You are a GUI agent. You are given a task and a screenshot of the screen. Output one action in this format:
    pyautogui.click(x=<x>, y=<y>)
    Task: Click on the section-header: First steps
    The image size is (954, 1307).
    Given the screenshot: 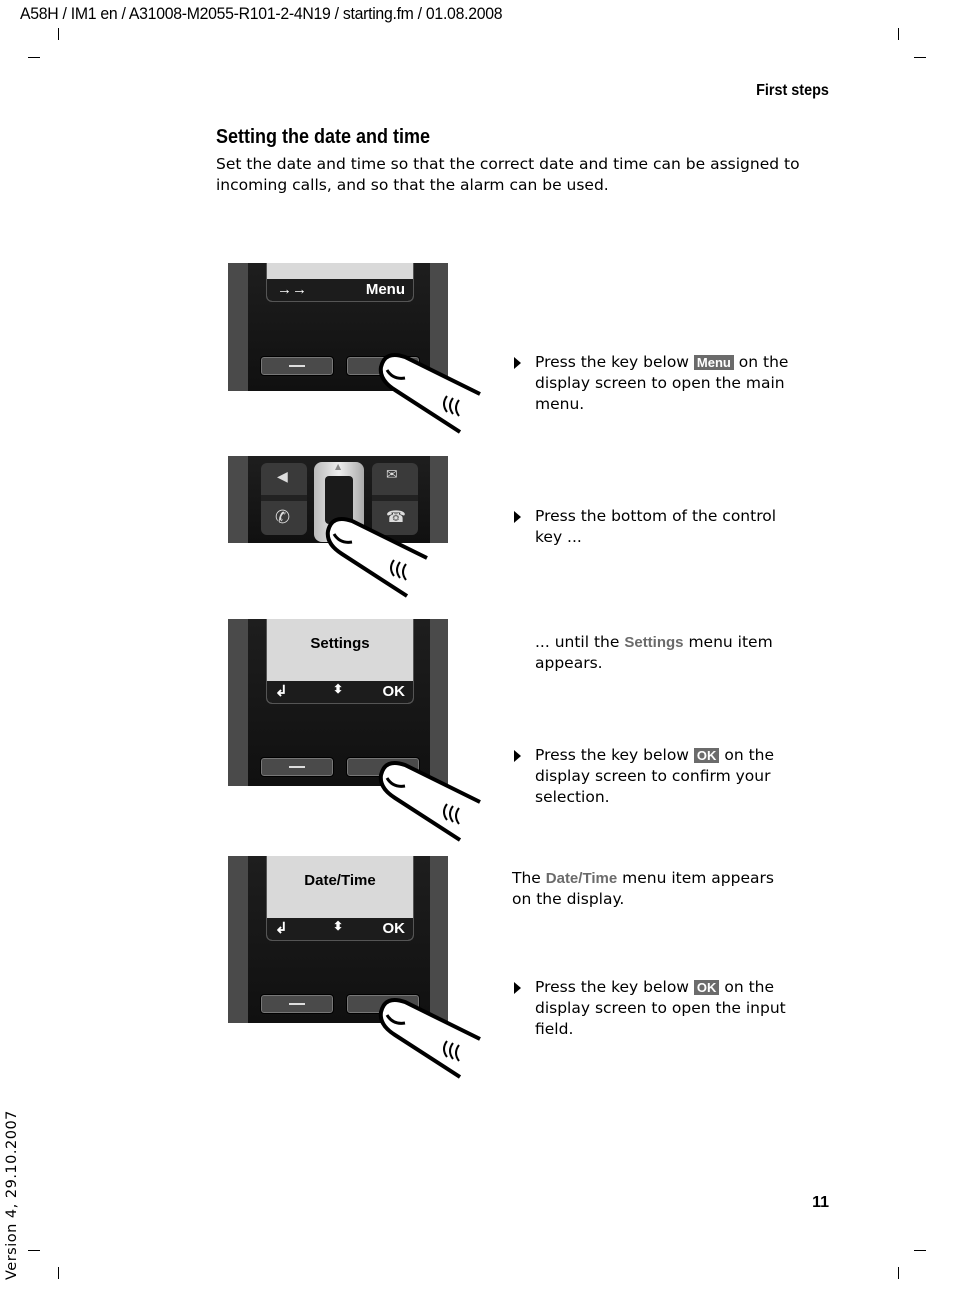 What is the action you would take?
    pyautogui.click(x=792, y=90)
    